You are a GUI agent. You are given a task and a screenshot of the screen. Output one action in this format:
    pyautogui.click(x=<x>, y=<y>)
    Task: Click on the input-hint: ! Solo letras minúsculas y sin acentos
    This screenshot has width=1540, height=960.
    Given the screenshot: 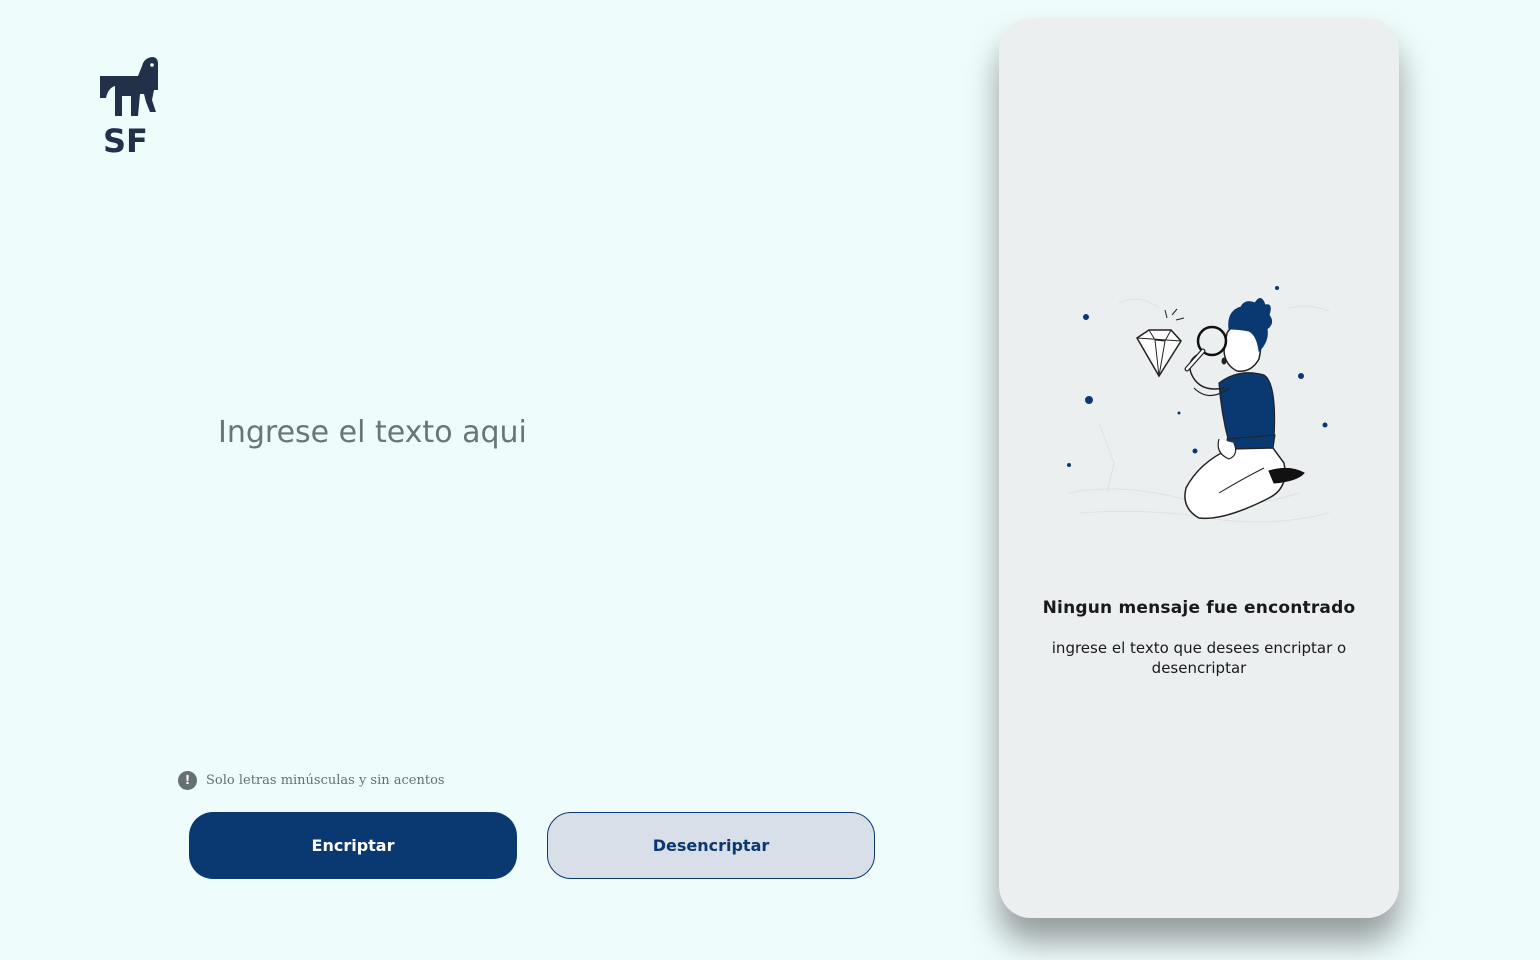 What is the action you would take?
    pyautogui.click(x=311, y=780)
    